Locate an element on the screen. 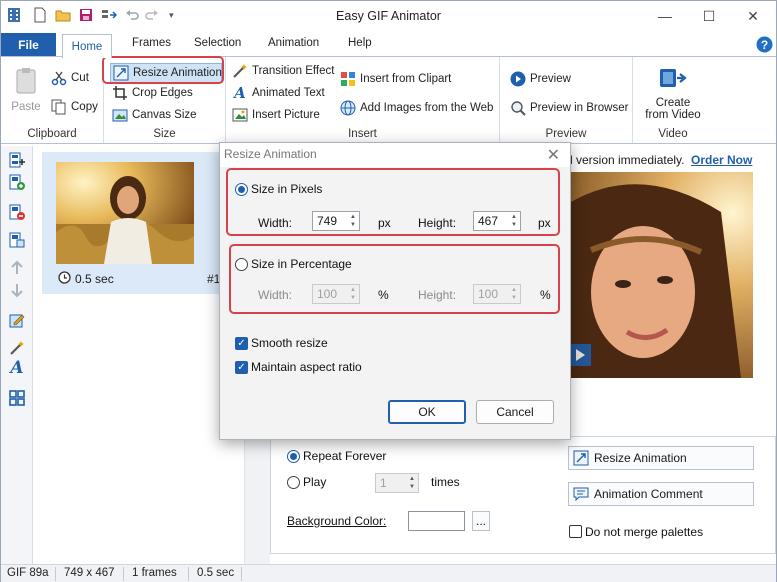 This screenshot has width=777, height=582. magic-wand-icon is located at coordinates (240, 71).